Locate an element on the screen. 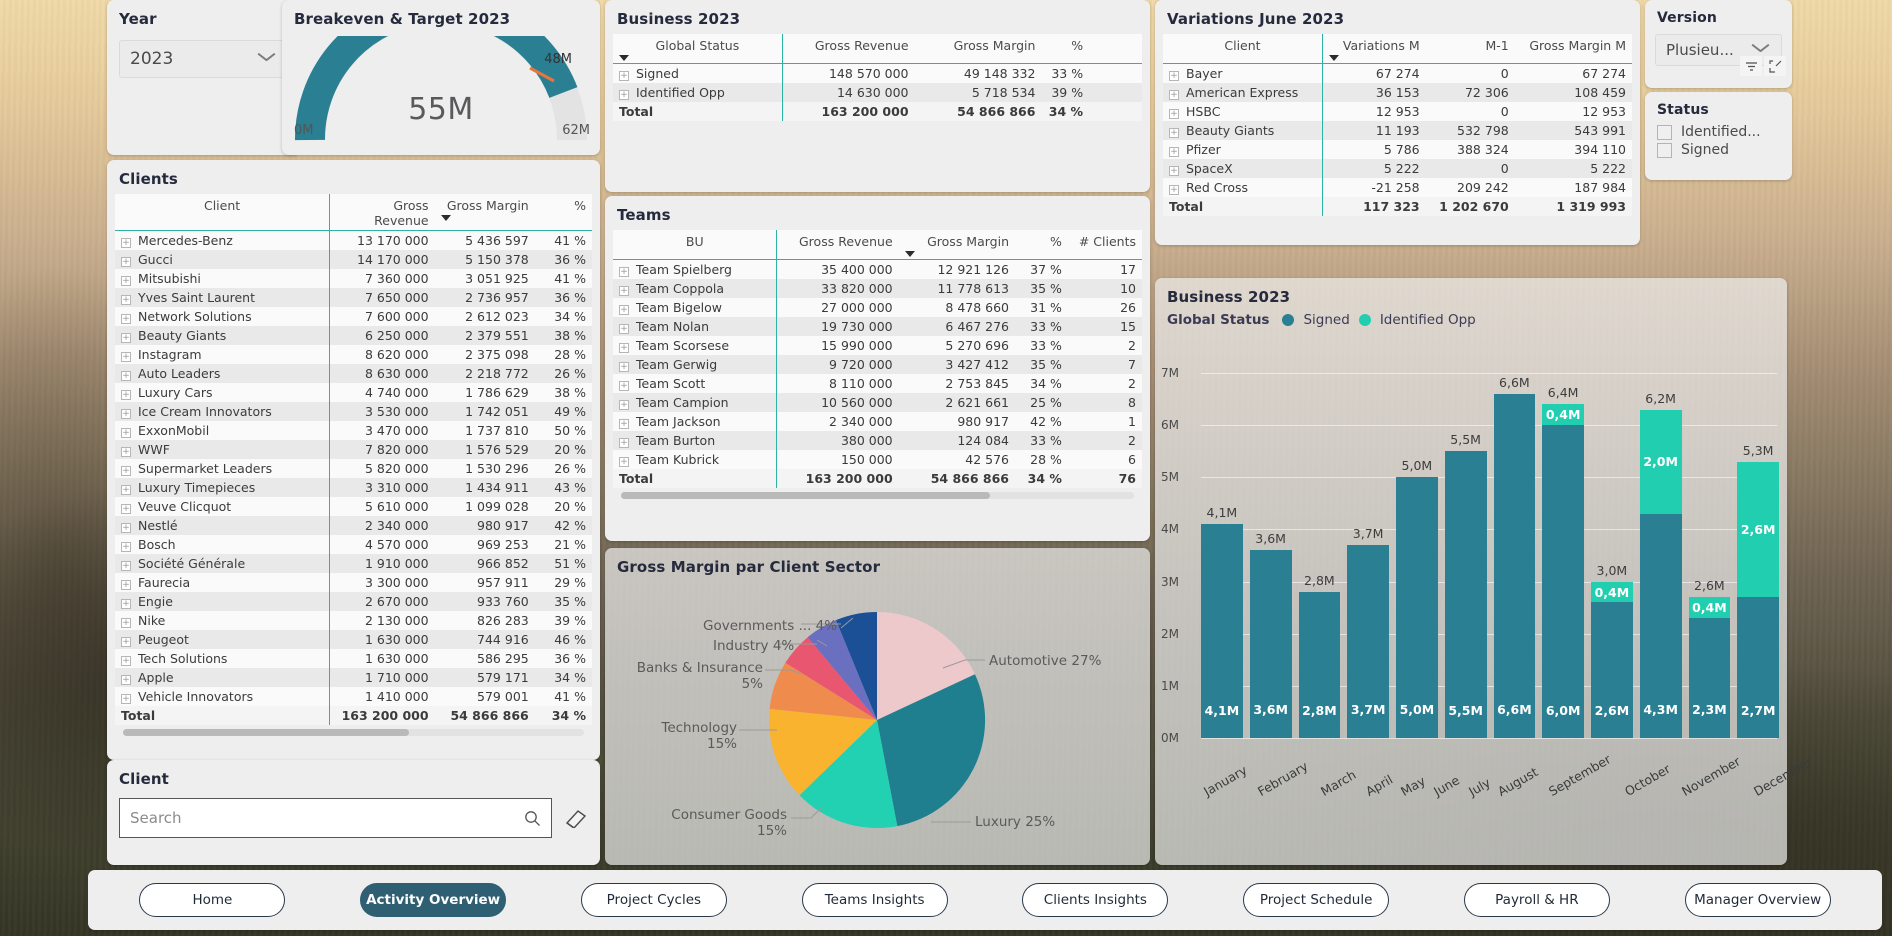  table-row: + Red Cross -21 258 209 242 187 984 is located at coordinates (1397, 187).